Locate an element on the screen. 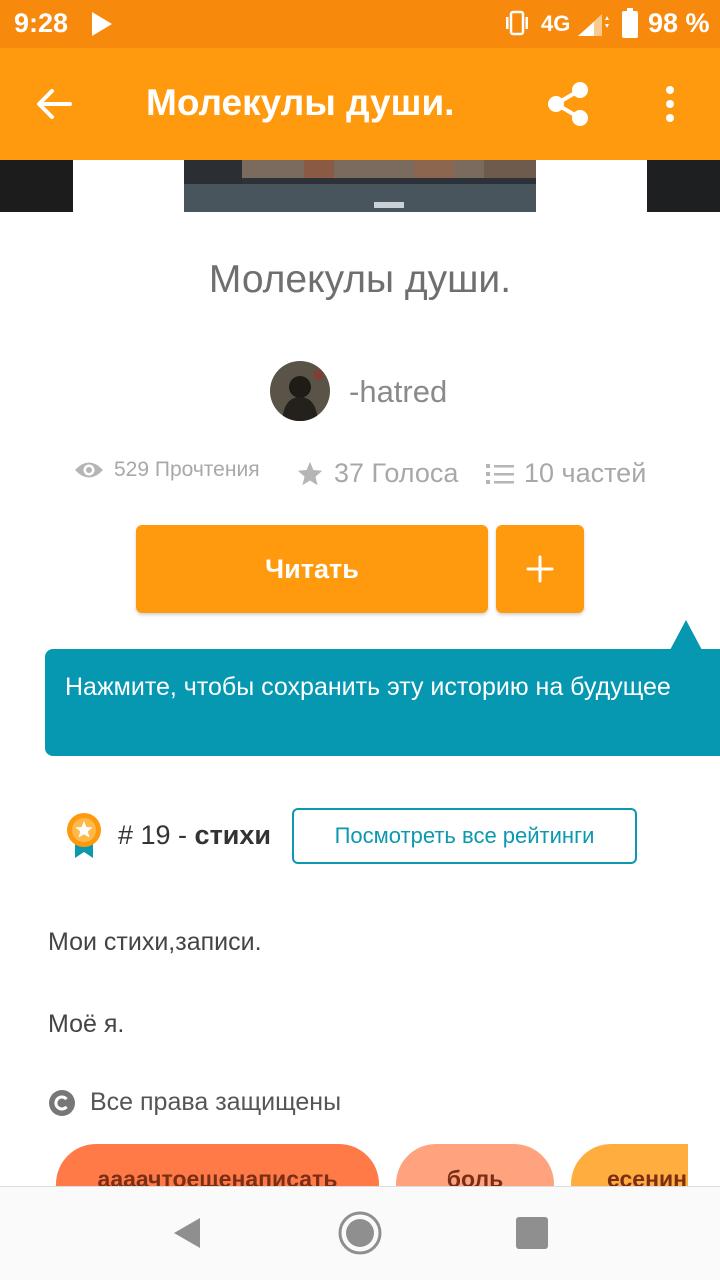 The image size is (720, 1280). rank-category: стихи is located at coordinates (232, 835).